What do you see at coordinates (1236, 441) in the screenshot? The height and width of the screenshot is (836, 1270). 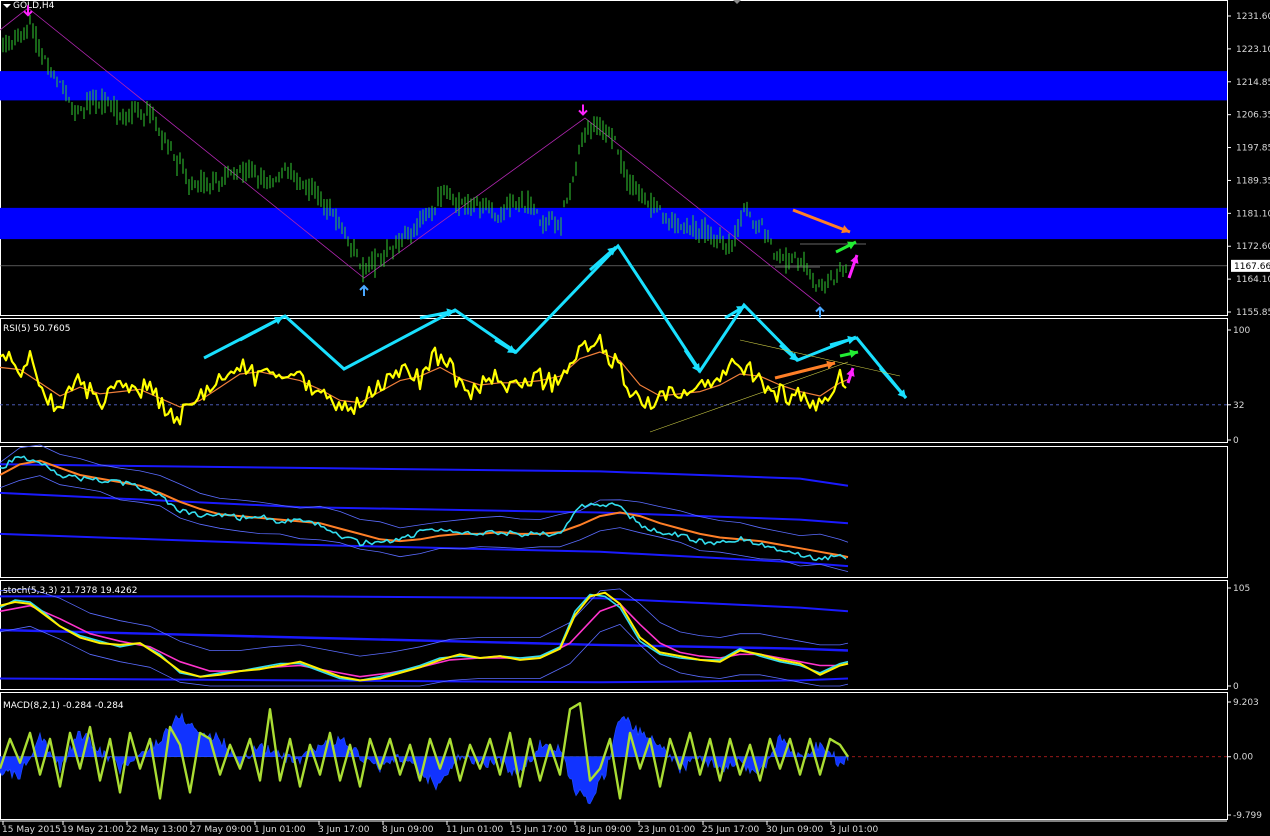 I see `rsi-tick-label: 0` at bounding box center [1236, 441].